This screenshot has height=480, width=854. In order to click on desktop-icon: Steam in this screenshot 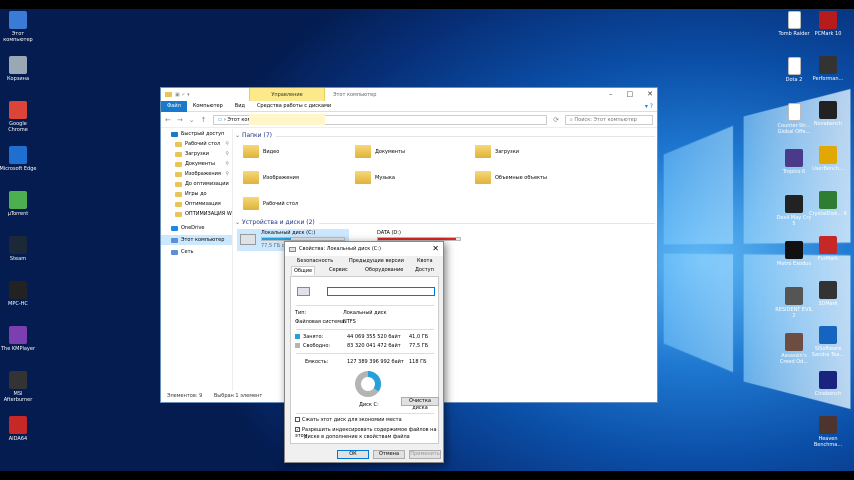, I will do `click(18, 249)`.